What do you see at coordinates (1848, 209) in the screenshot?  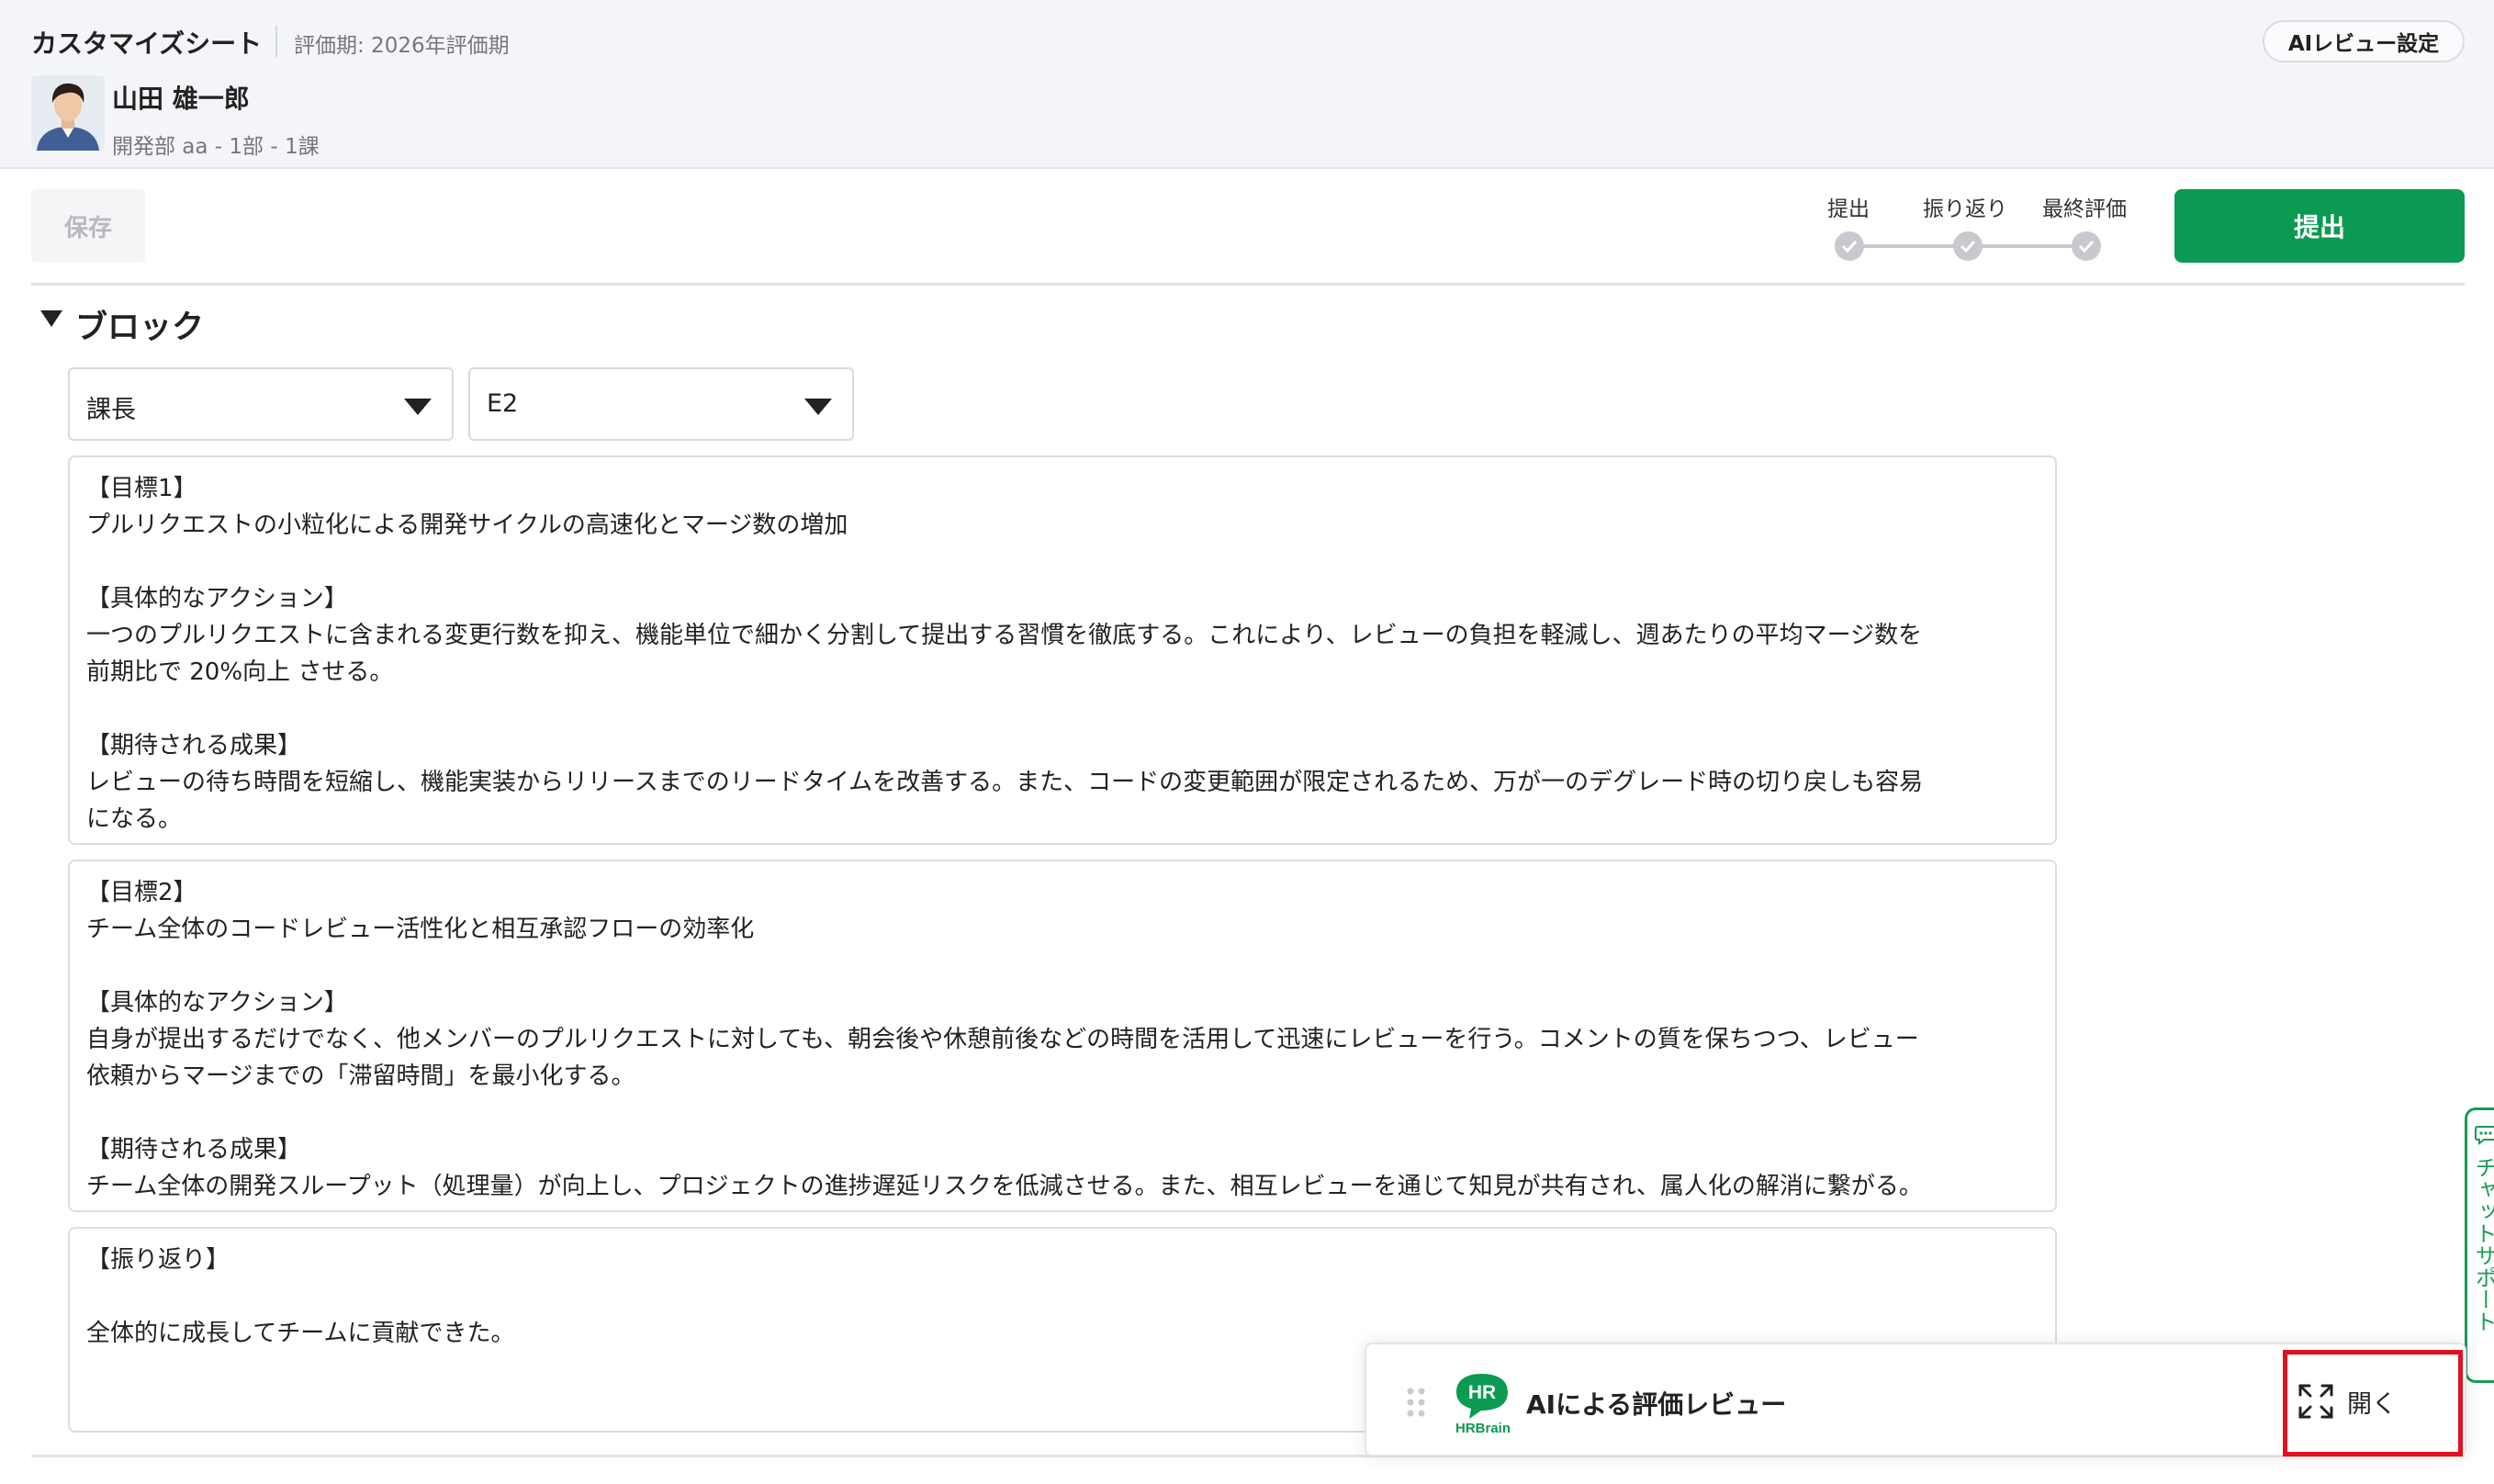 I see `step-label-submit: 提出` at bounding box center [1848, 209].